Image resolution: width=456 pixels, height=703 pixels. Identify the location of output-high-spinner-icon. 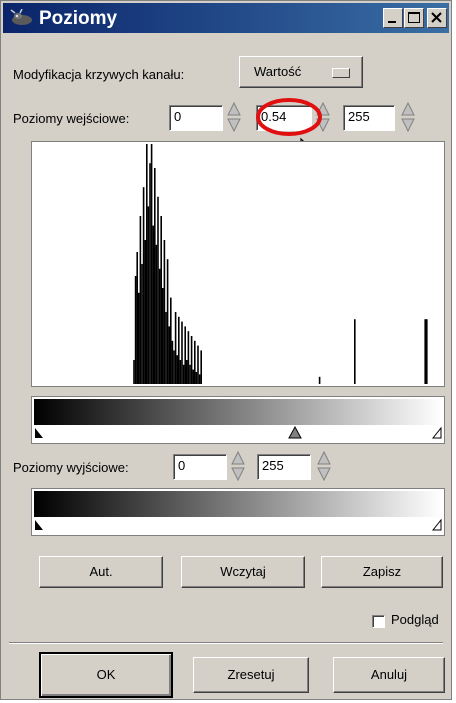
(324, 466).